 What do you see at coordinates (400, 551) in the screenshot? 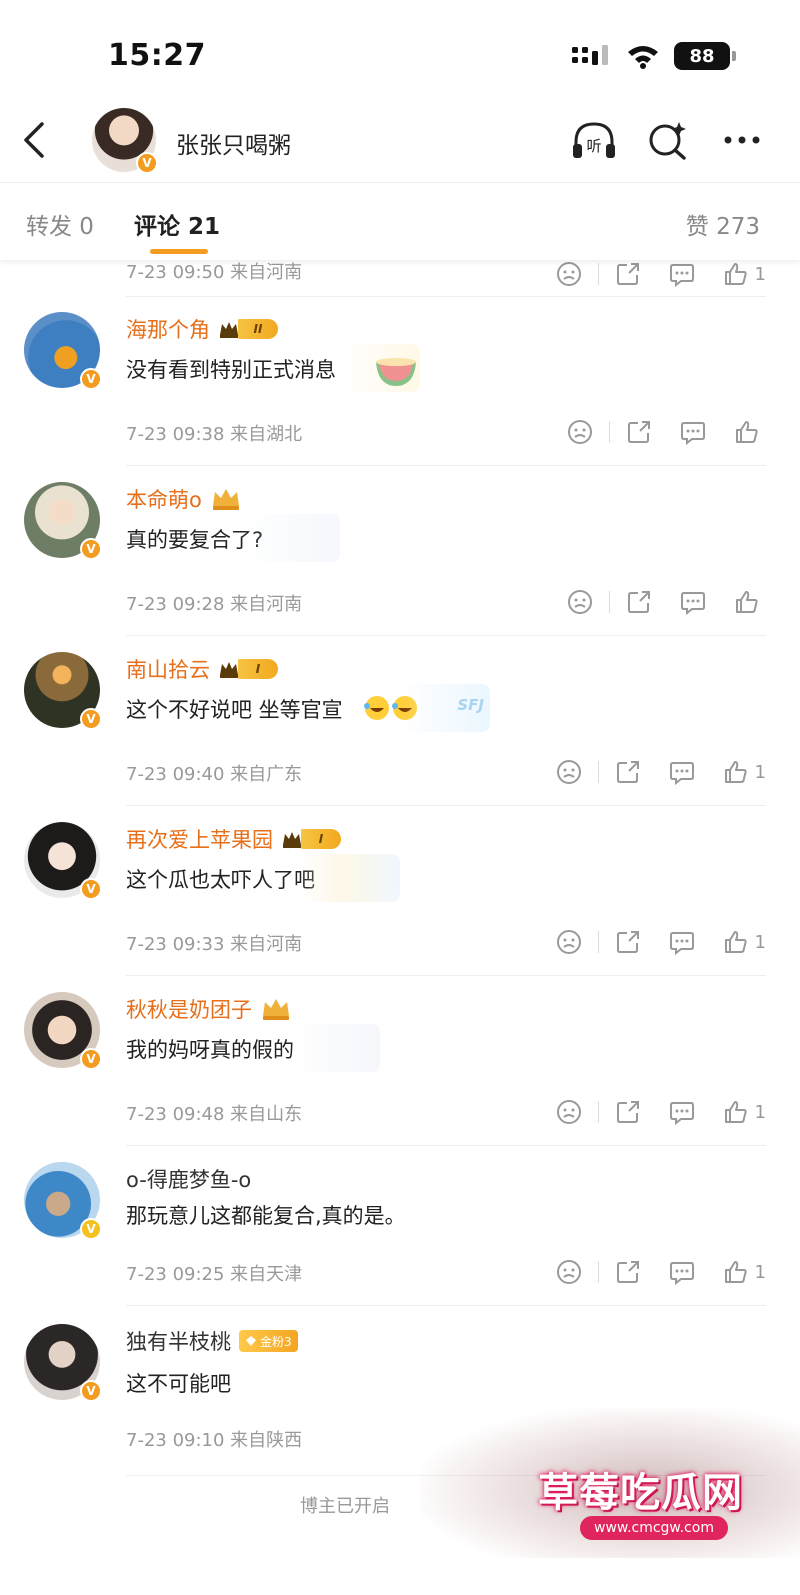
I see `comment-item: V 本命萌o 真的要复合了? 7-23 09:28 来自河南` at bounding box center [400, 551].